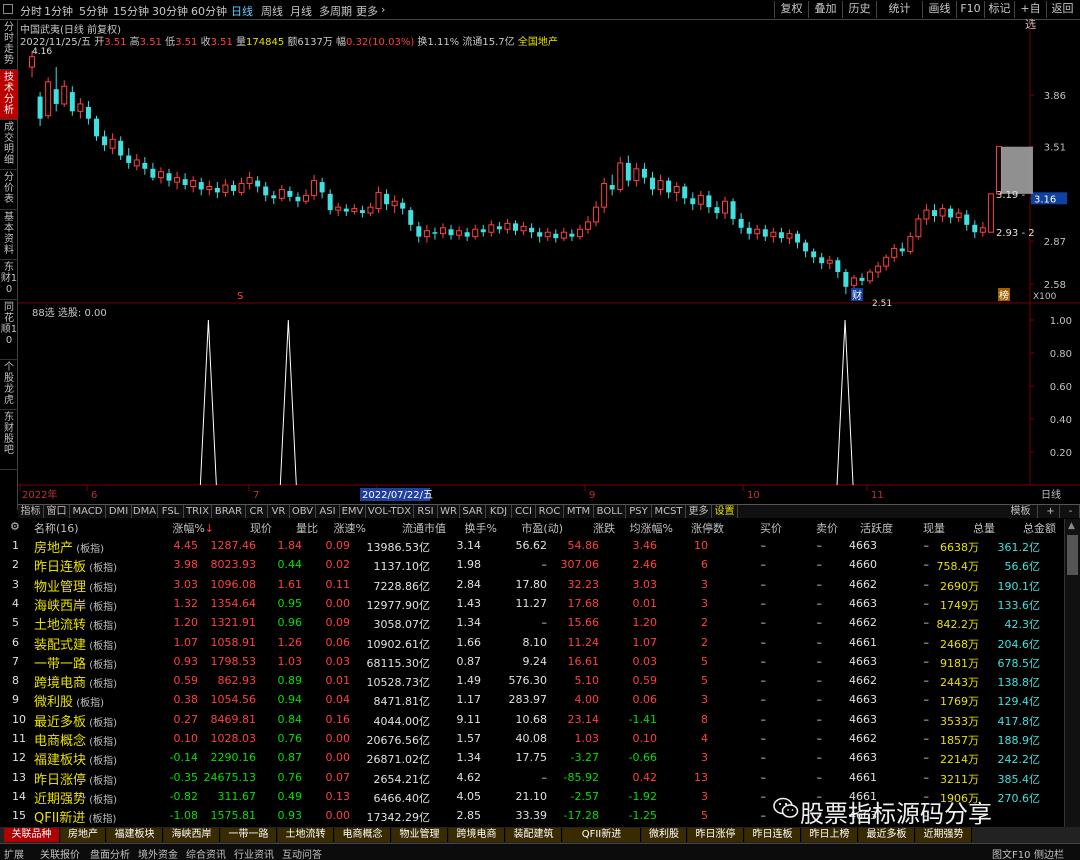 The width and height of the screenshot is (1080, 860). What do you see at coordinates (1072, 555) in the screenshot?
I see `scrollbar-thumb` at bounding box center [1072, 555].